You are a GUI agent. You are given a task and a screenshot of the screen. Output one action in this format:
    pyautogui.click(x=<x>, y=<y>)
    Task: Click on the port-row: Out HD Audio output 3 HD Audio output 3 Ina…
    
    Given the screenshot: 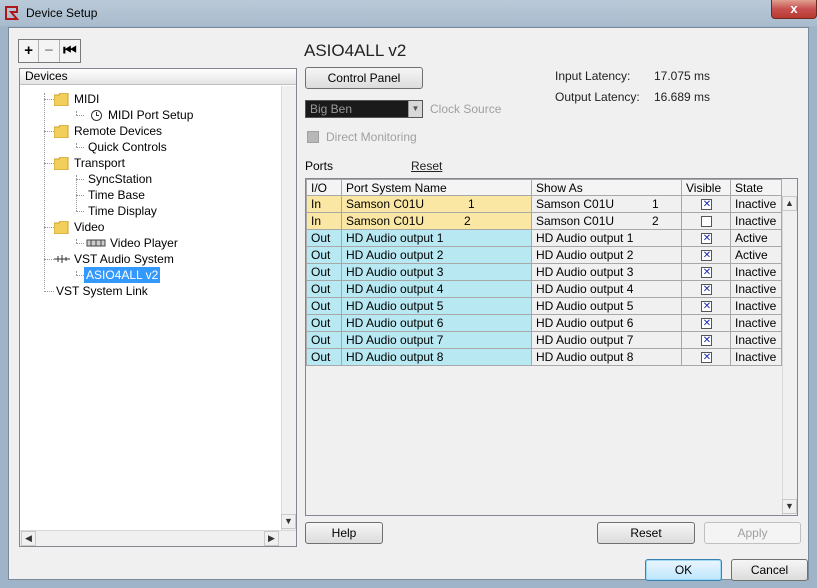 What is the action you would take?
    pyautogui.click(x=544, y=272)
    